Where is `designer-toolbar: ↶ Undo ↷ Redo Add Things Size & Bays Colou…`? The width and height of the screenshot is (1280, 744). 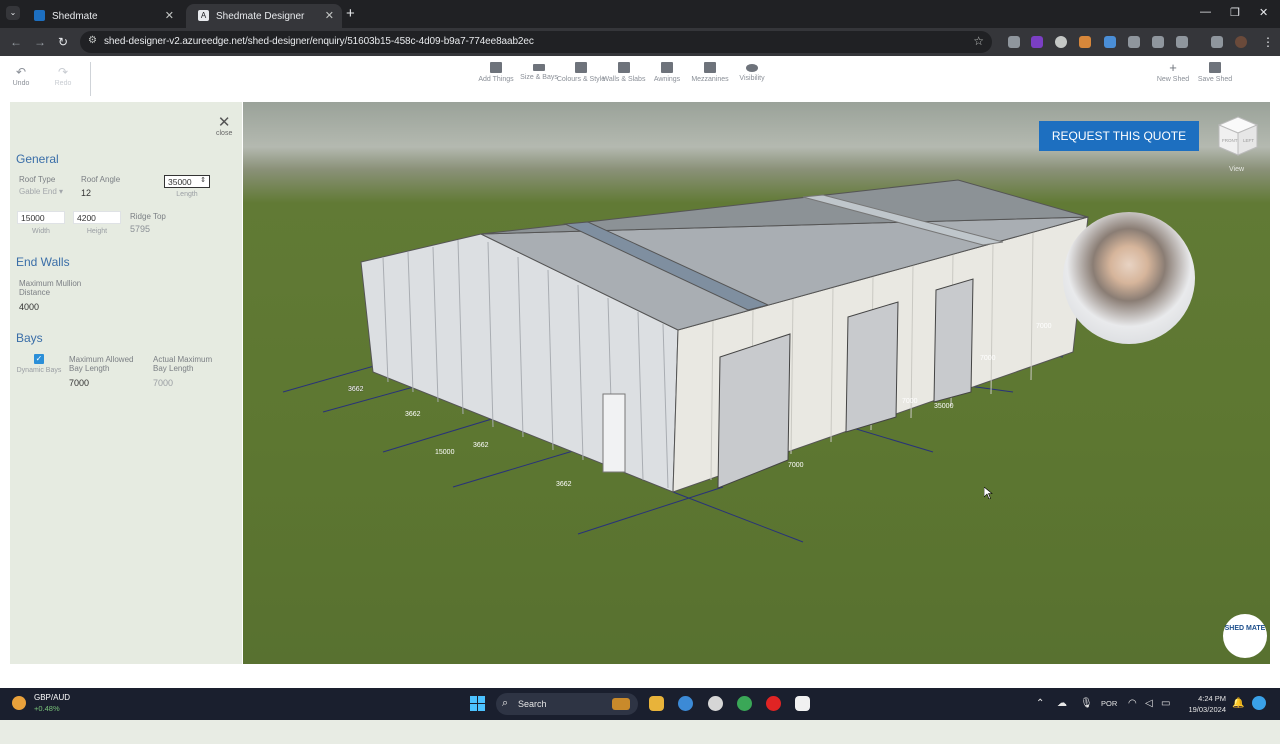 designer-toolbar: ↶ Undo ↷ Redo Add Things Size & Bays Colou… is located at coordinates (640, 79).